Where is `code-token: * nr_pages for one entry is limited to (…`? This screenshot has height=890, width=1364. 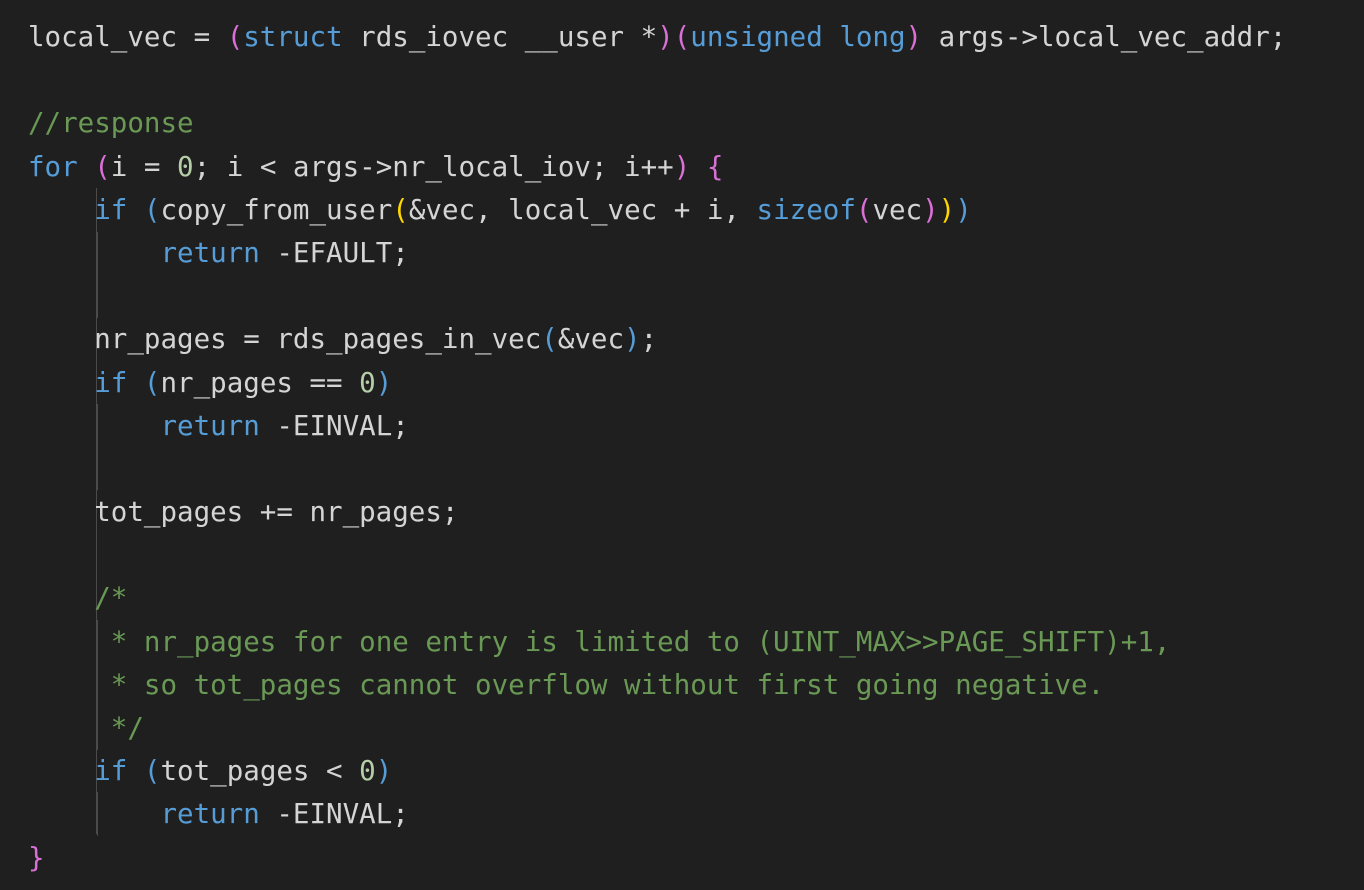
code-token: * nr_pages for one entry is limited to (… is located at coordinates (632, 641).